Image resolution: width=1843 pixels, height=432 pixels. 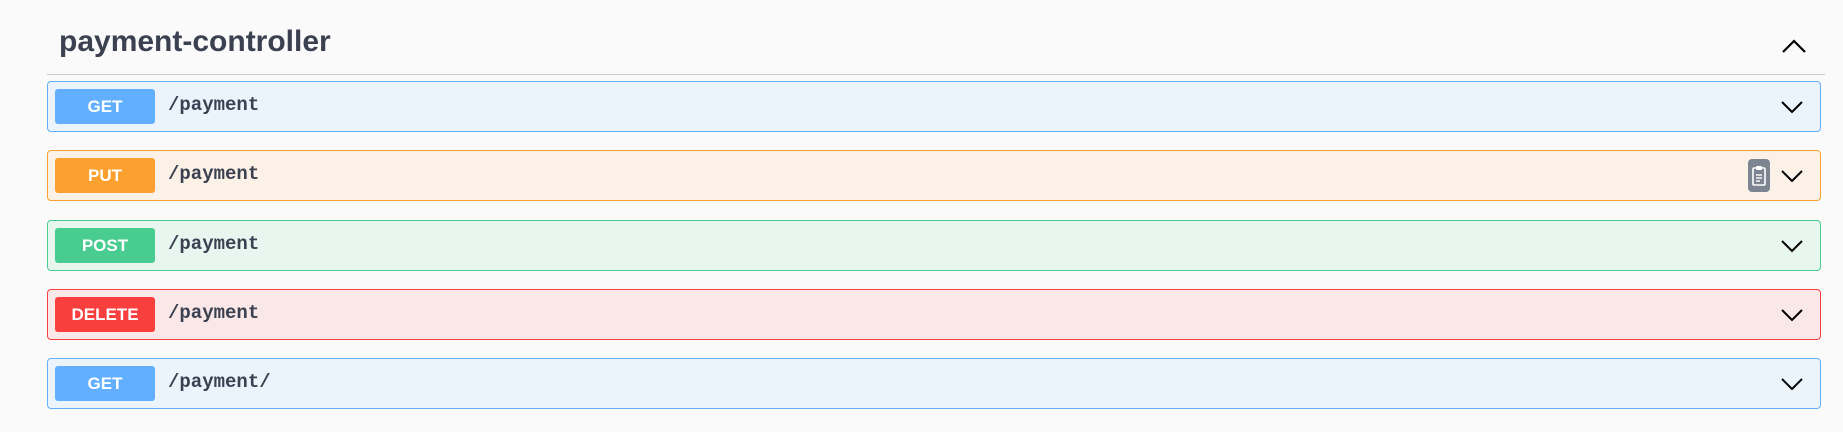 I want to click on collapse-section-button, so click(x=1794, y=46).